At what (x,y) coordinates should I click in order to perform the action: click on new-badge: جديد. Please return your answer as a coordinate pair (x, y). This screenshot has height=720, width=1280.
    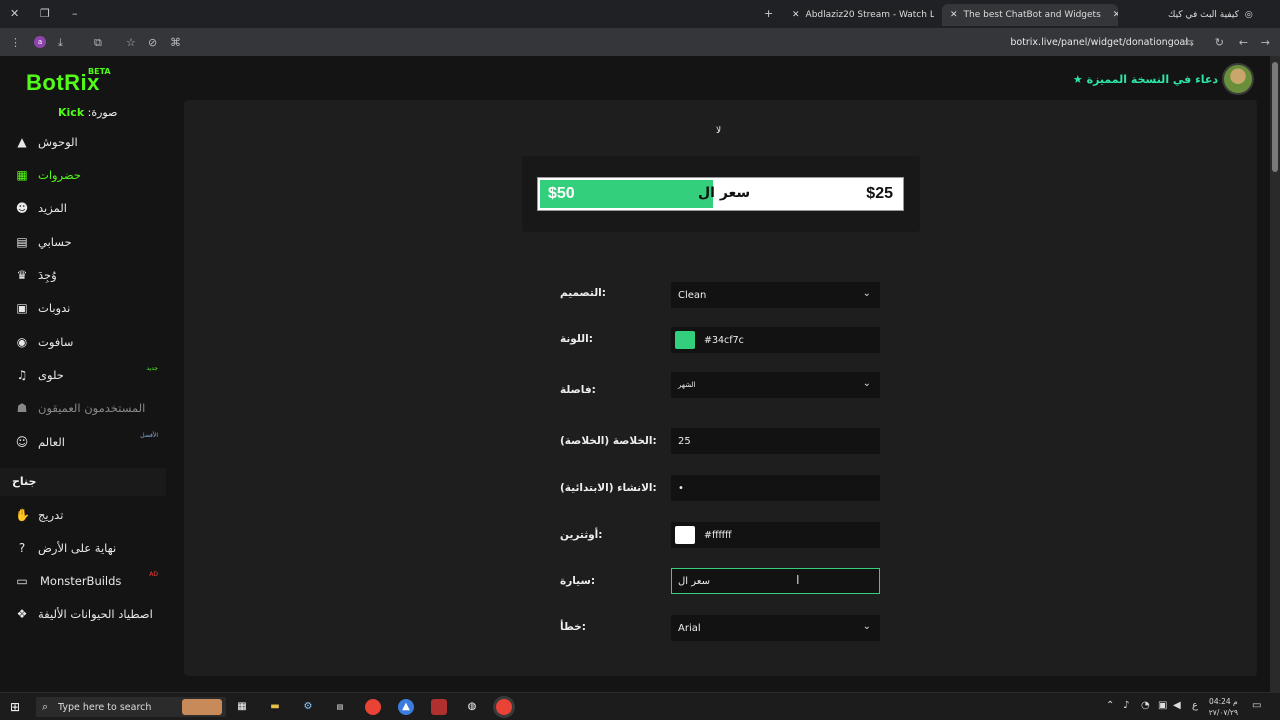
    Looking at the image, I should click on (152, 368).